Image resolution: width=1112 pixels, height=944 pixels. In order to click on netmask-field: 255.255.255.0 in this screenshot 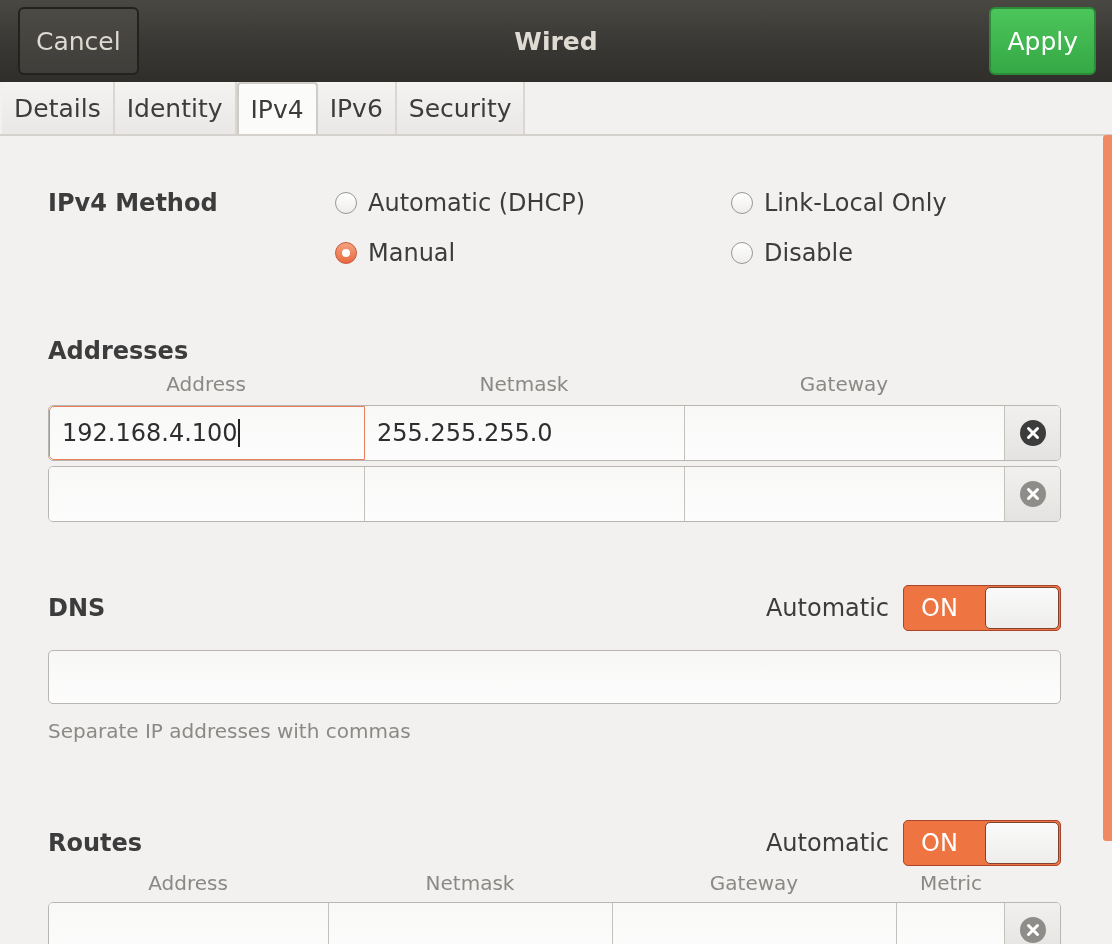, I will do `click(525, 433)`.